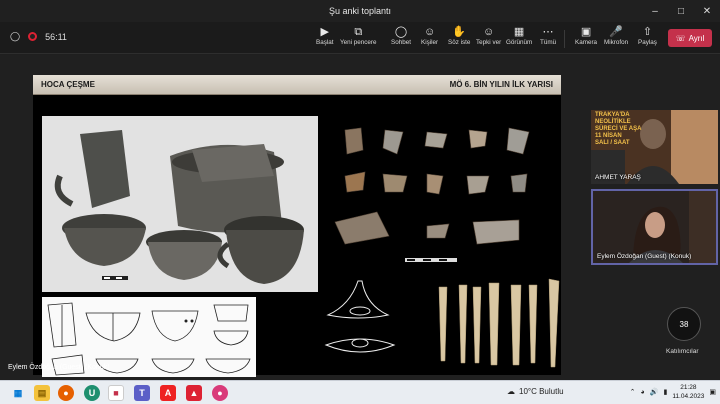 The height and width of the screenshot is (404, 720). I want to click on slide-right-title: MÖ 6. BİN YILIN İLK YARISI, so click(501, 84).